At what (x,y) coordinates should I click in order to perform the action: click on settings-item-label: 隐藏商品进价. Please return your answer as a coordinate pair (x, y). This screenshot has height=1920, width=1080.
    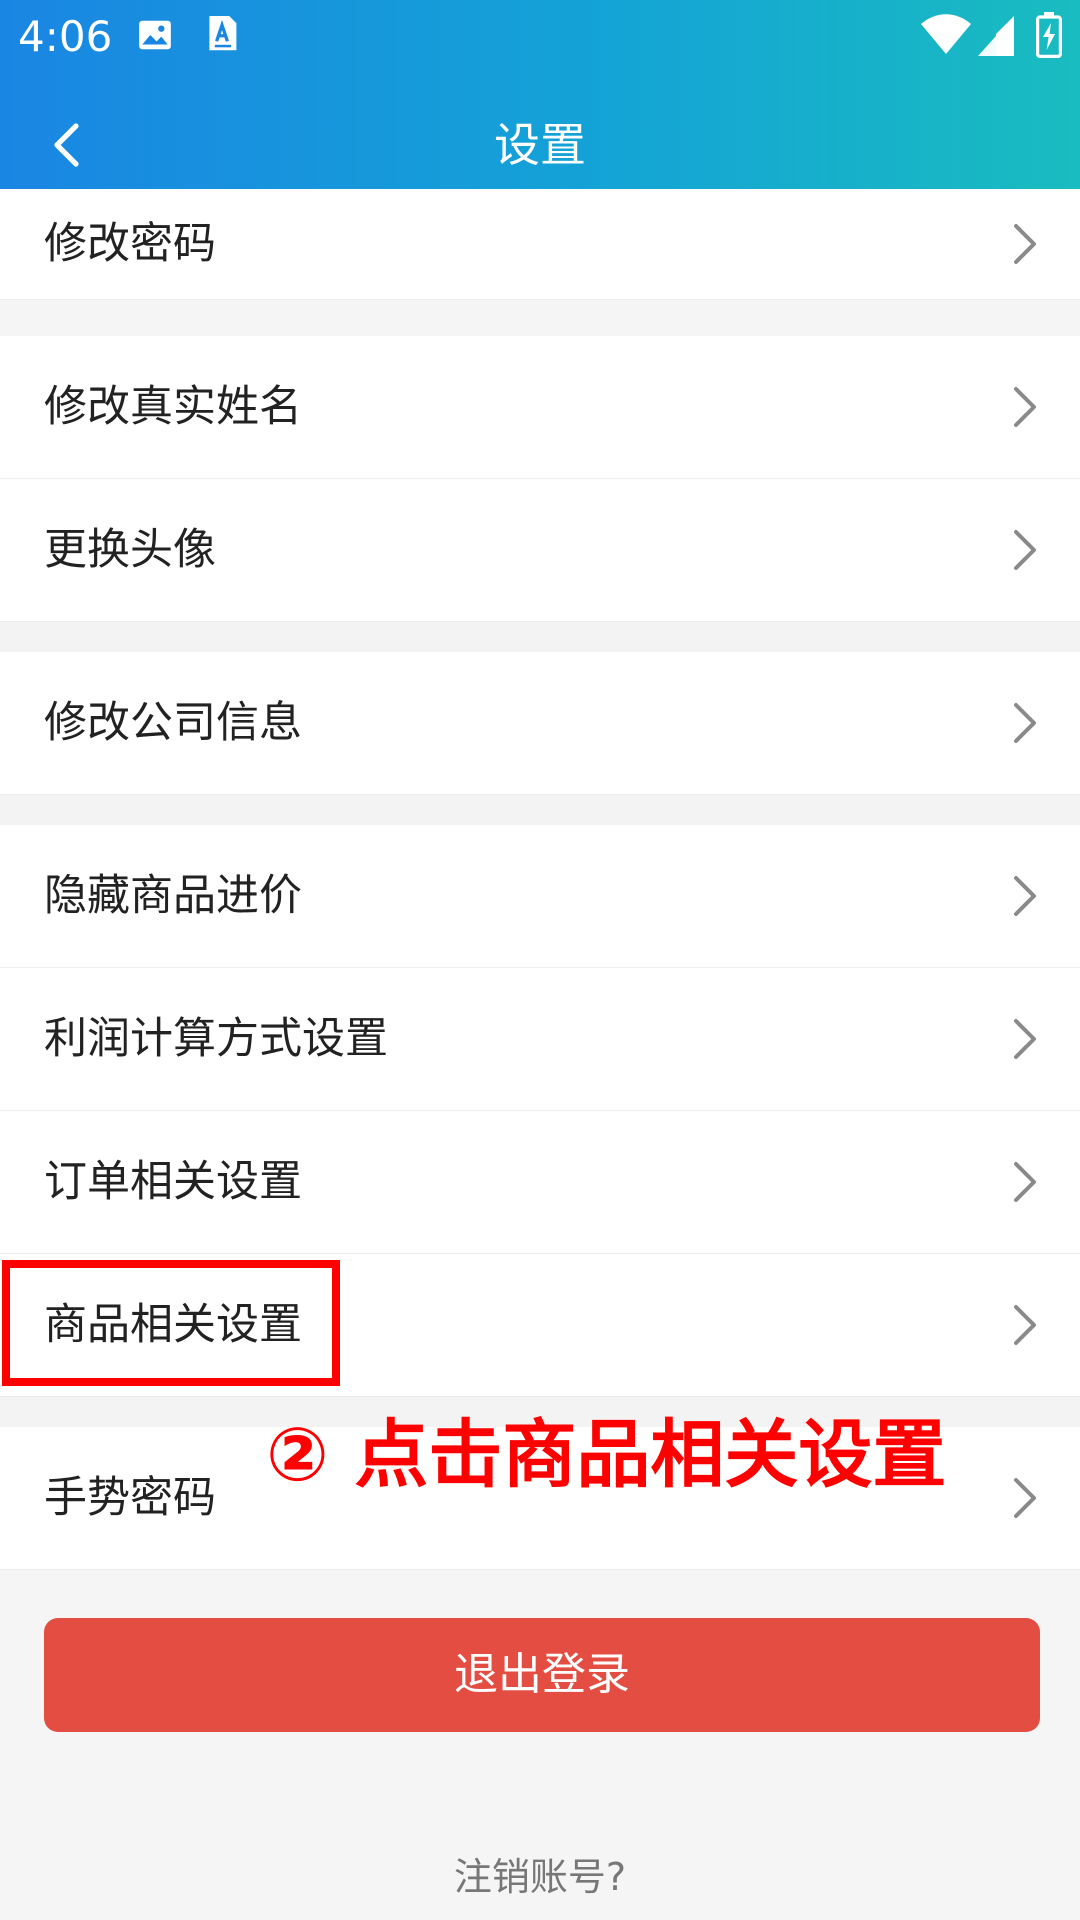
    Looking at the image, I should click on (173, 896).